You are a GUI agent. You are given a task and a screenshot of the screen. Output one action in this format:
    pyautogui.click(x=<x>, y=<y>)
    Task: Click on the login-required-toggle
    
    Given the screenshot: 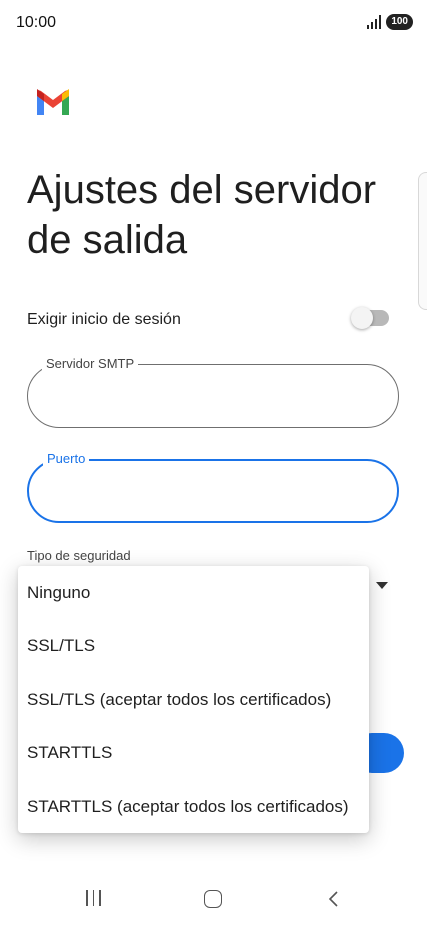 What is the action you would take?
    pyautogui.click(x=370, y=318)
    